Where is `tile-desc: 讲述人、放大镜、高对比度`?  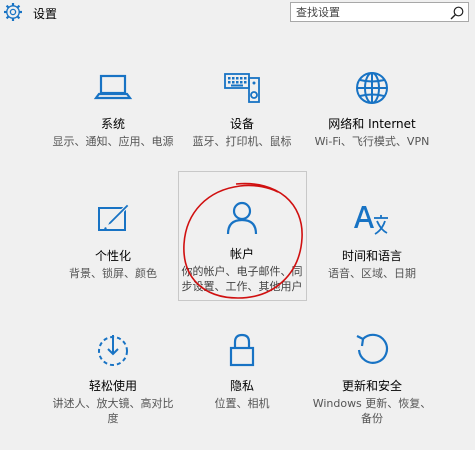
tile-desc: 讲述人、放大镜、高对比度 is located at coordinates (113, 411).